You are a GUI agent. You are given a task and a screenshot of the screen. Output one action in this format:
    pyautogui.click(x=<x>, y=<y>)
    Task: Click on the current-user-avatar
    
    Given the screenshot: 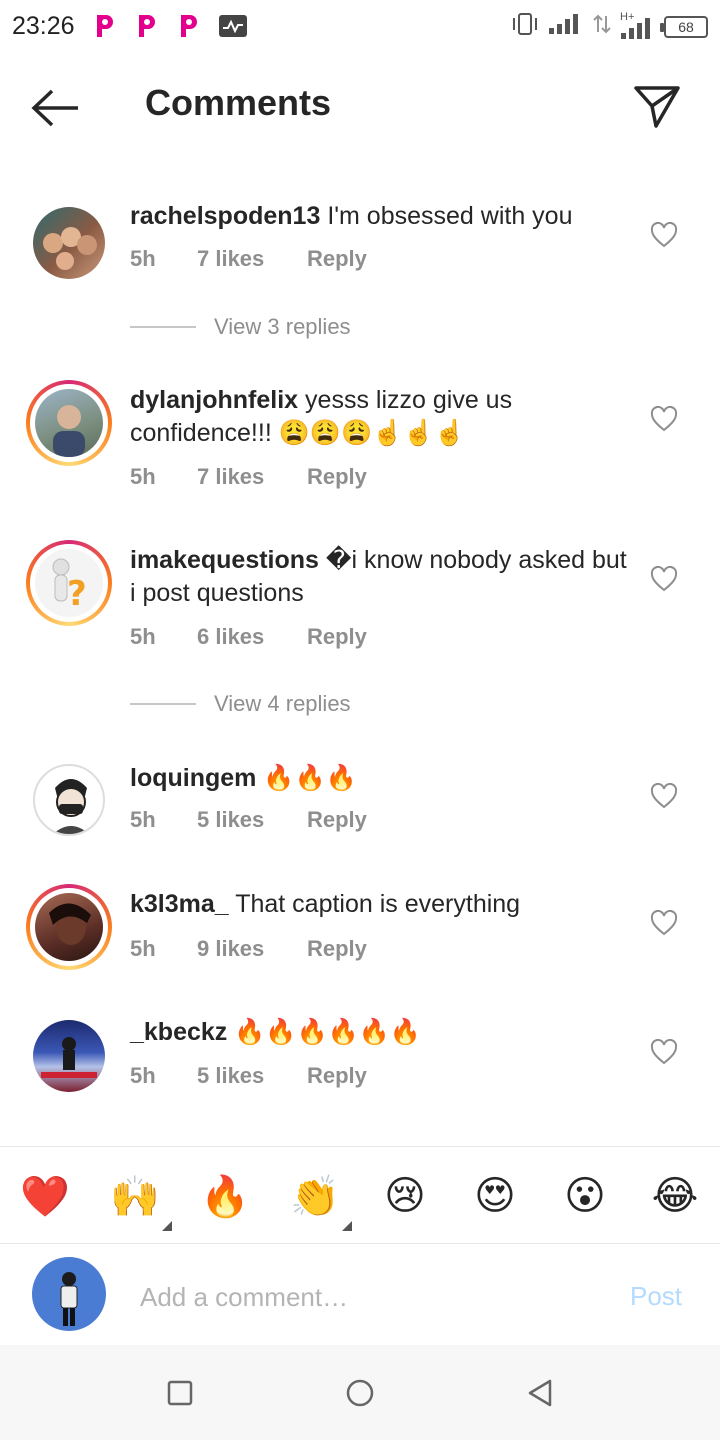 What is the action you would take?
    pyautogui.click(x=69, y=1294)
    